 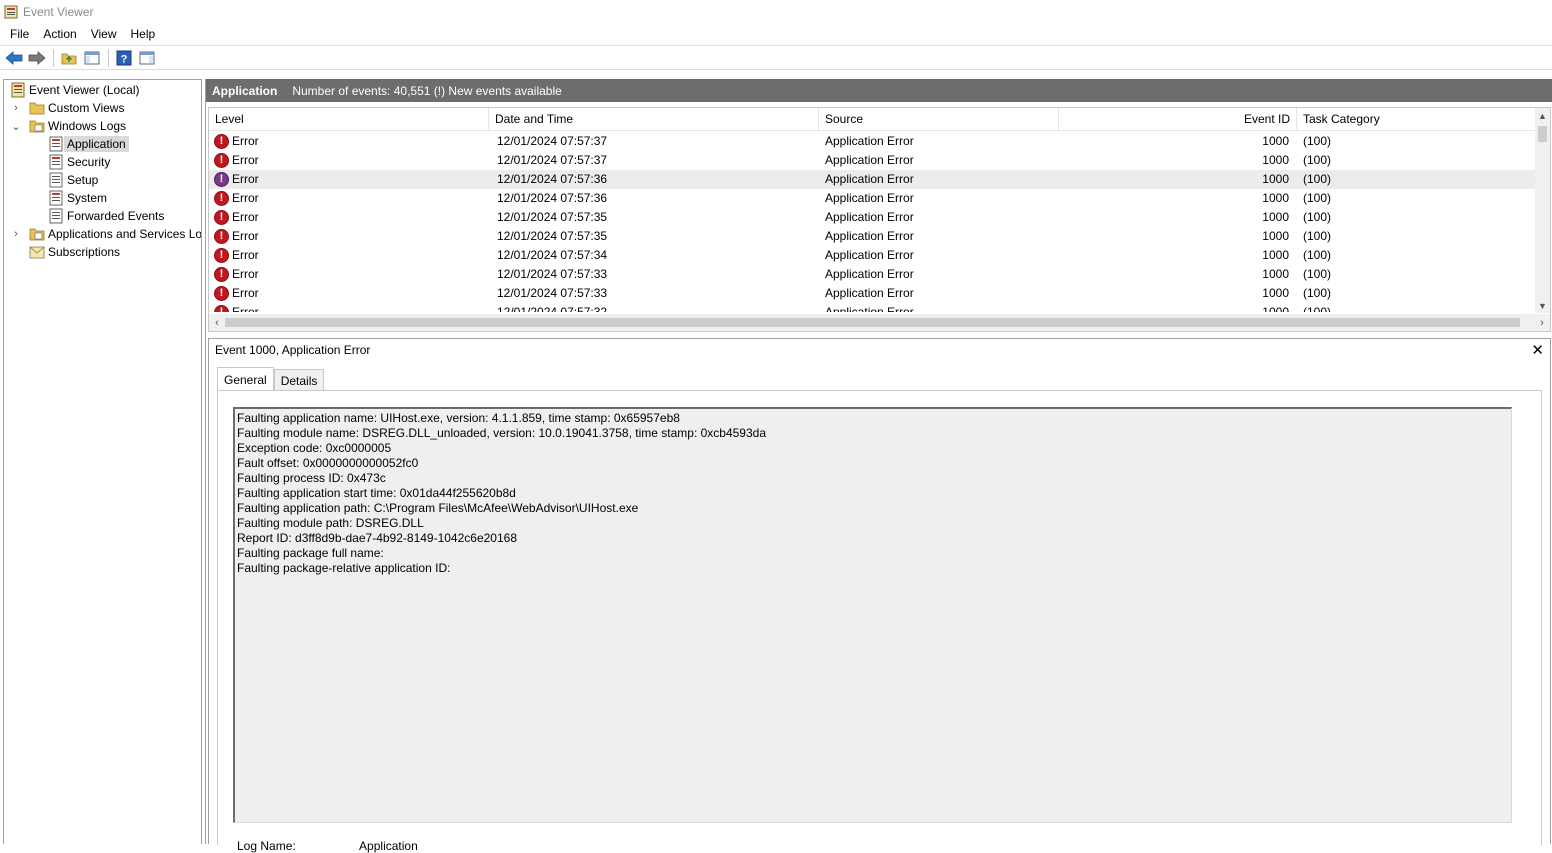 What do you see at coordinates (37, 58) in the screenshot?
I see `forward-icon` at bounding box center [37, 58].